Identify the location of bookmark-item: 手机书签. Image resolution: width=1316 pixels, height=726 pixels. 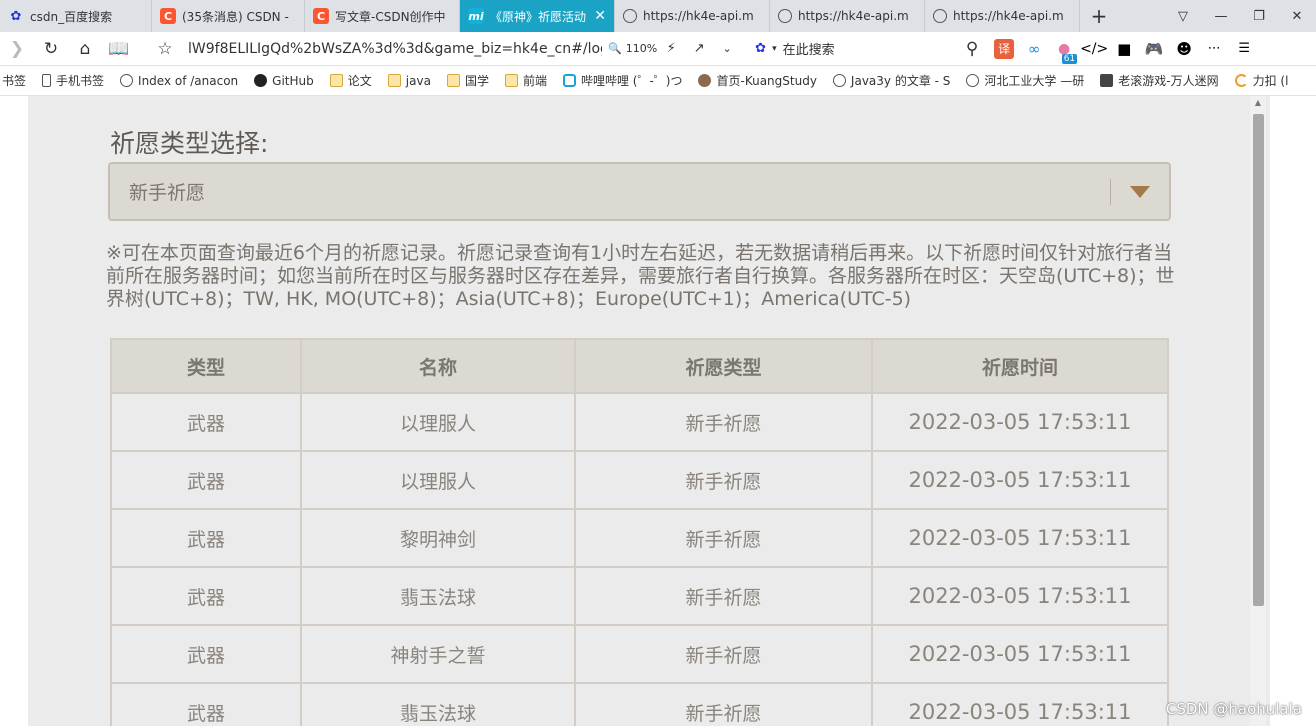
(73, 80).